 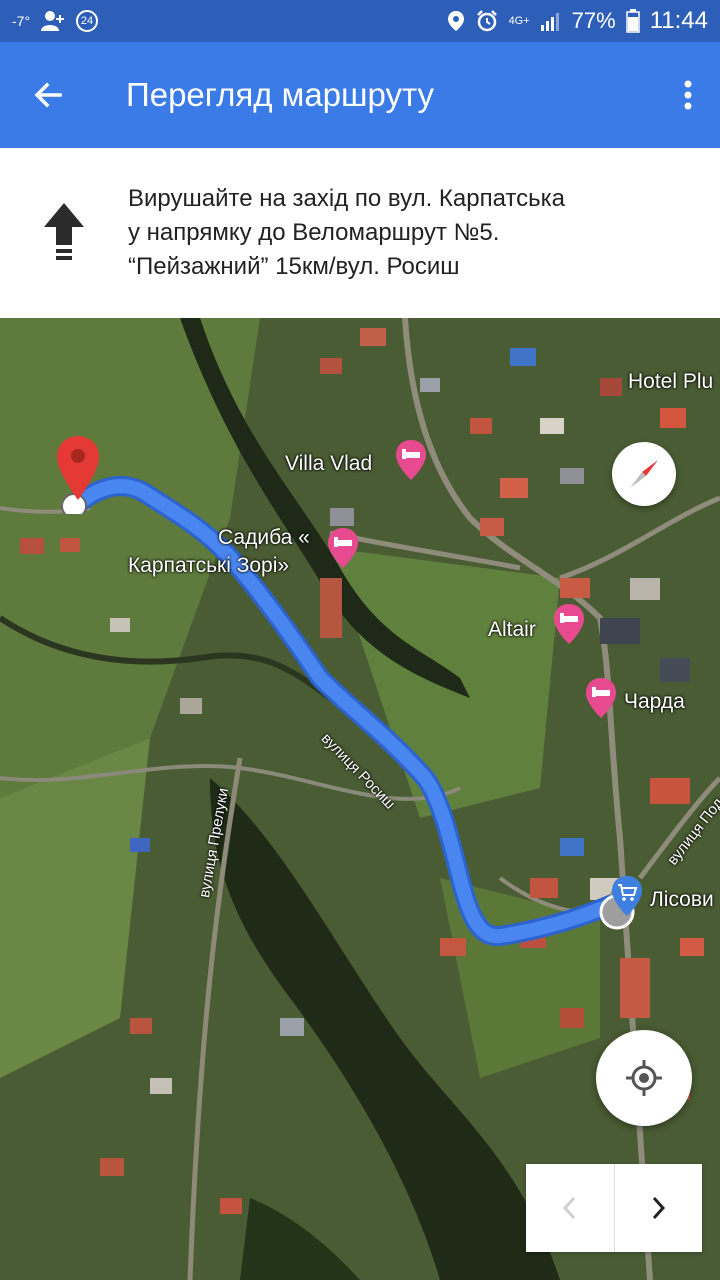 I want to click on compass-button, so click(x=644, y=474).